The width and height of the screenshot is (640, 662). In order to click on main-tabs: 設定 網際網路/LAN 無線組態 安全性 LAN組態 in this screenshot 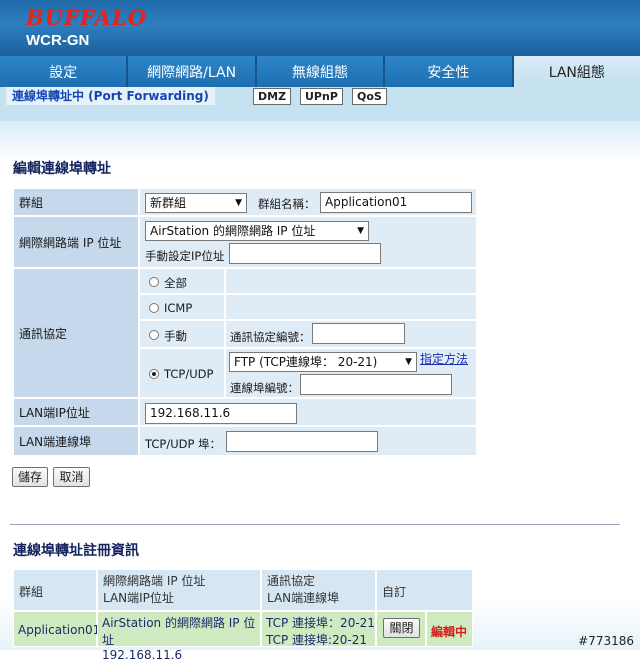, I will do `click(320, 71)`.